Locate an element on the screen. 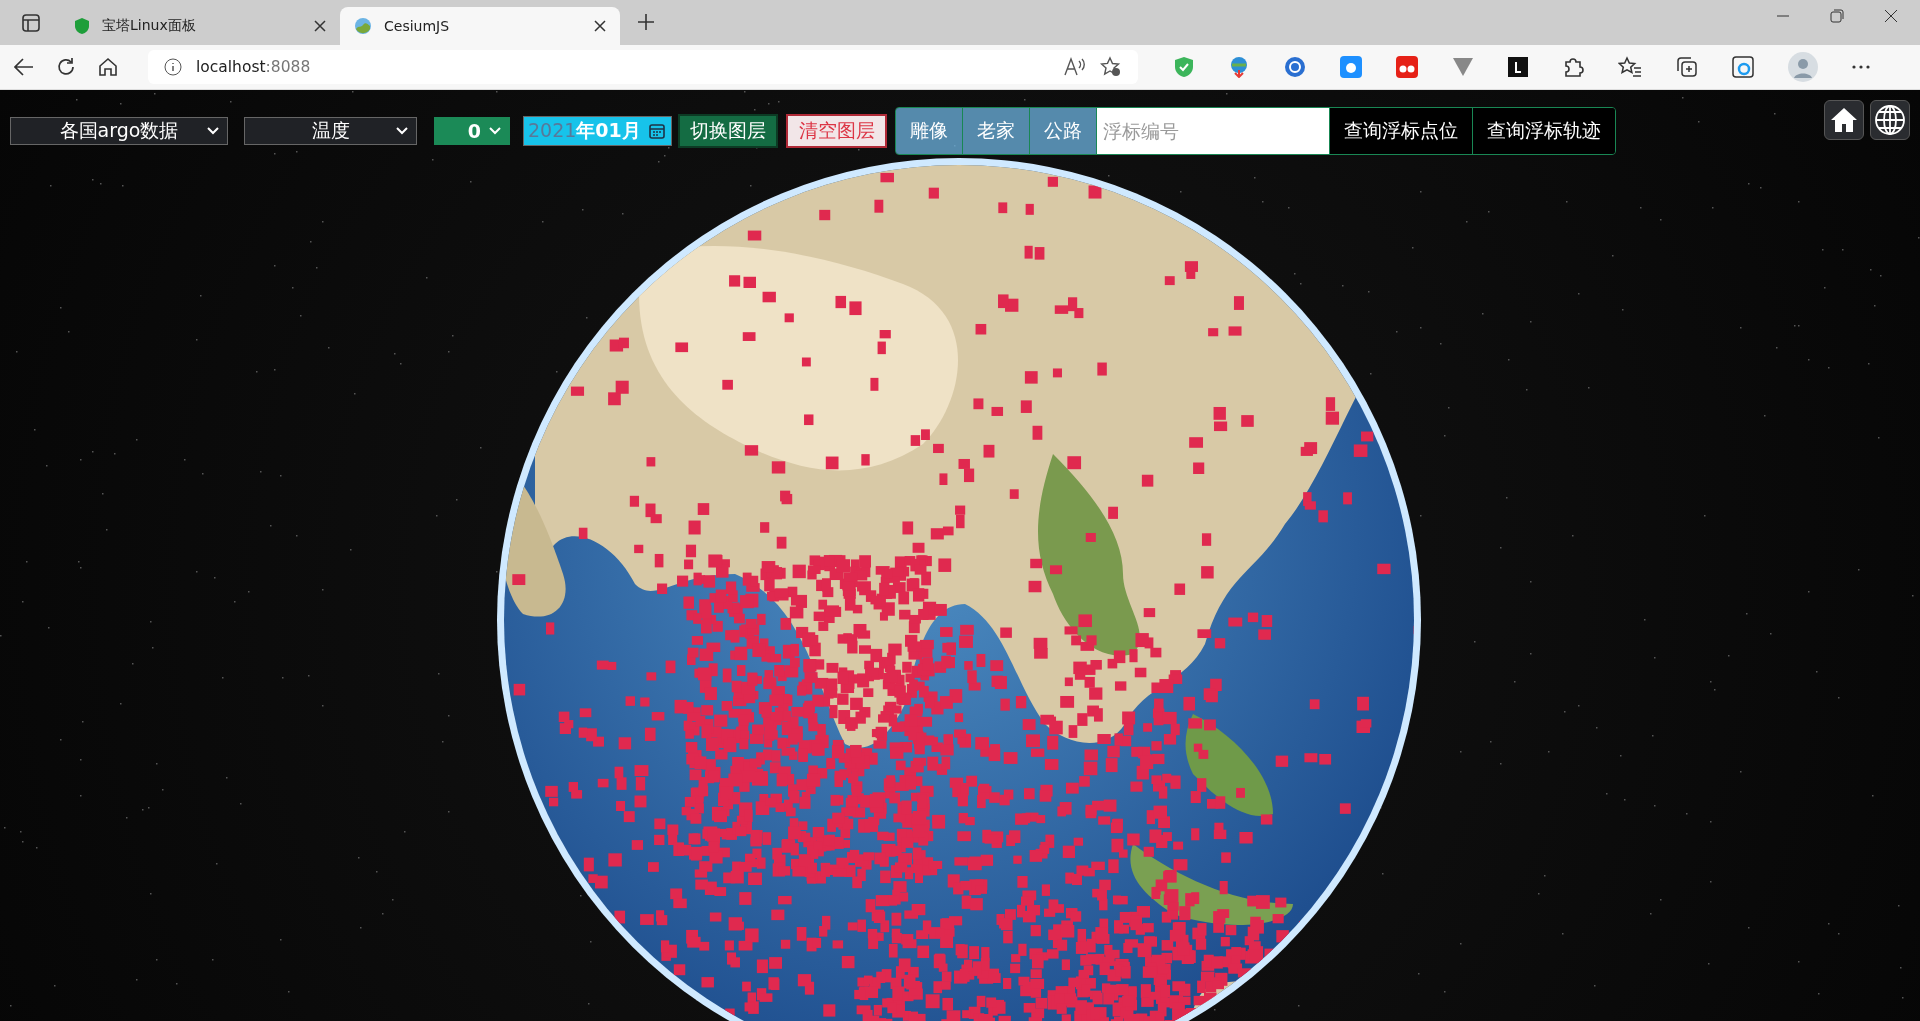 This screenshot has width=1920, height=1021. browser-tab: 宝塔Linux面板 is located at coordinates (200, 26).